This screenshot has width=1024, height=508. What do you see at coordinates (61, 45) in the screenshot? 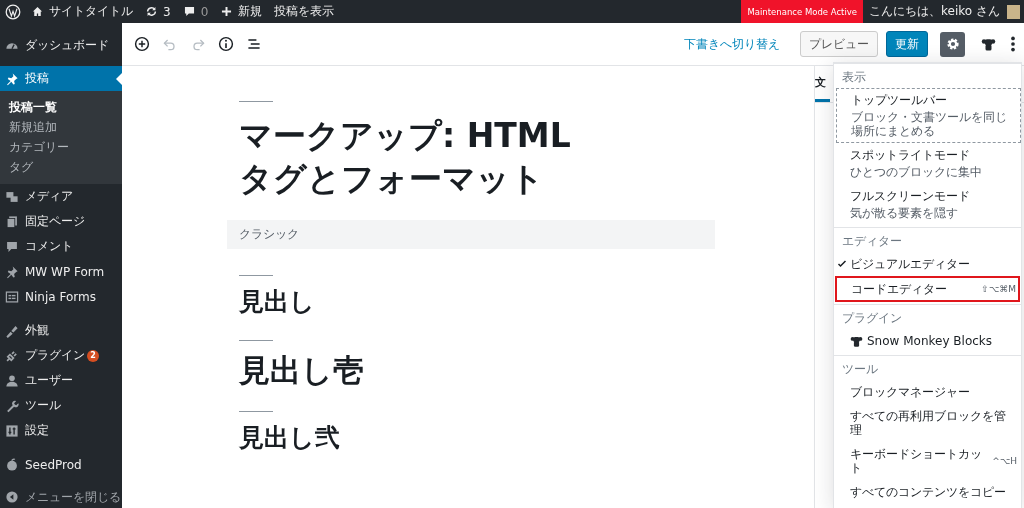
I see `sidebar-item: ダッシュボード` at bounding box center [61, 45].